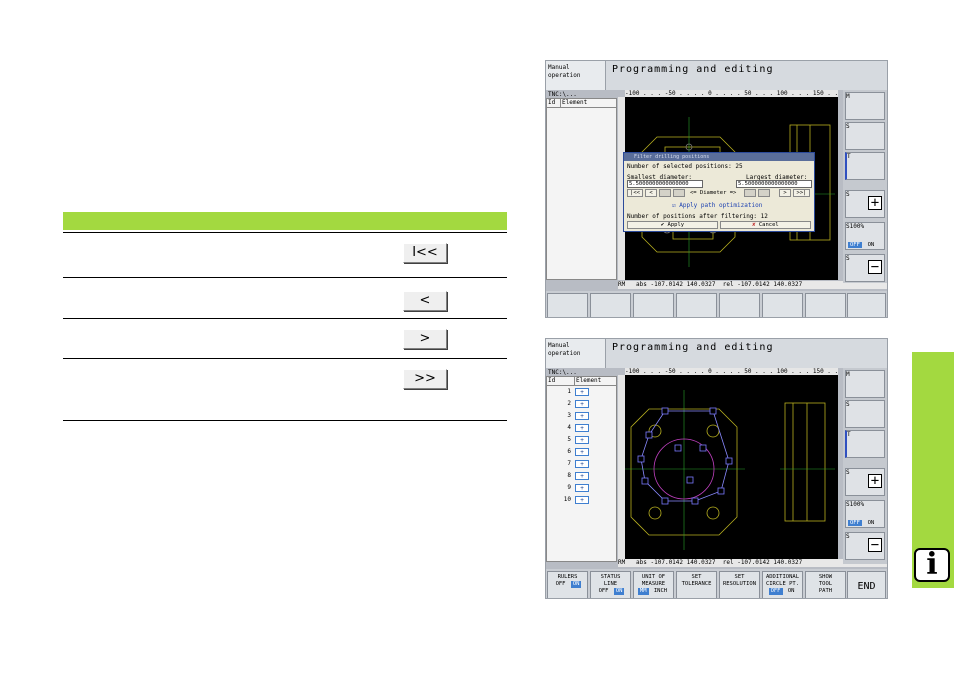  I want to click on list-item: 6 +, so click(582, 452).